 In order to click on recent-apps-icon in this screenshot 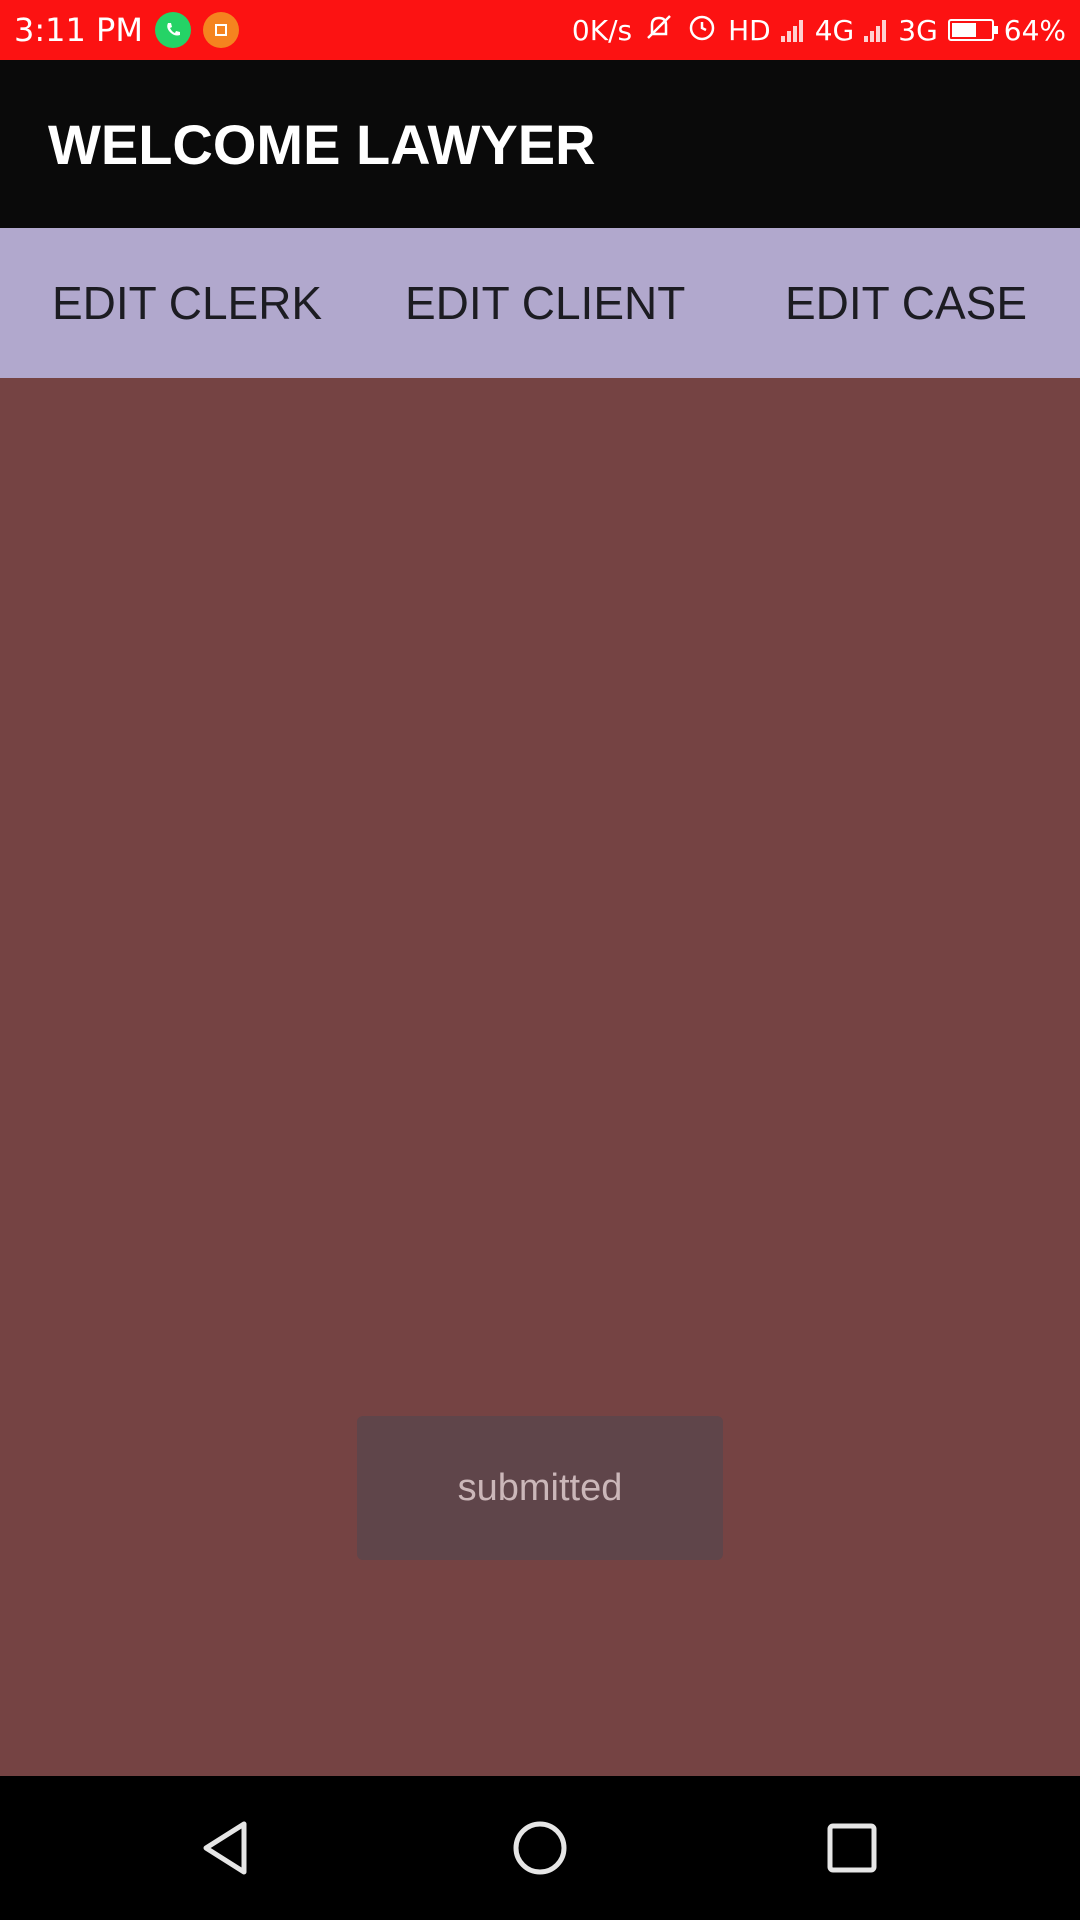, I will do `click(852, 1848)`.